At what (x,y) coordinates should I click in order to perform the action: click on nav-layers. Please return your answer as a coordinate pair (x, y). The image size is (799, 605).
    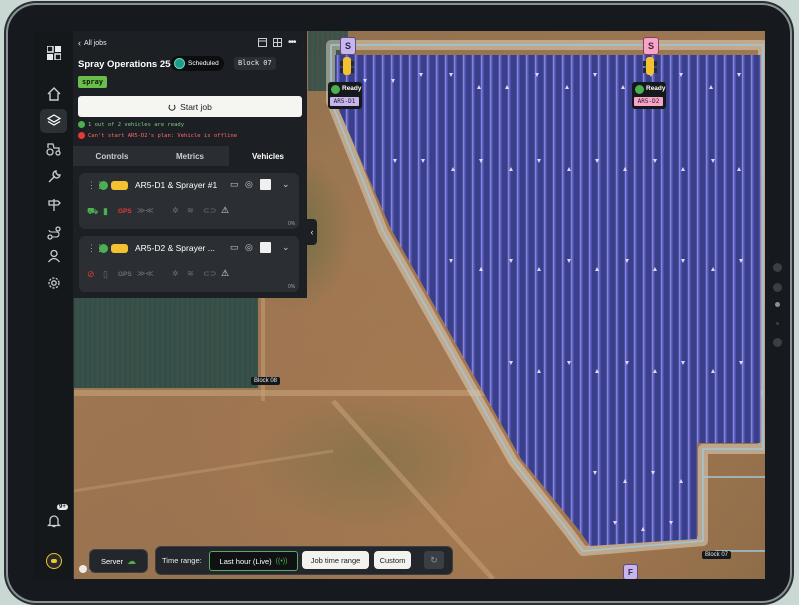
    Looking at the image, I should click on (53, 121).